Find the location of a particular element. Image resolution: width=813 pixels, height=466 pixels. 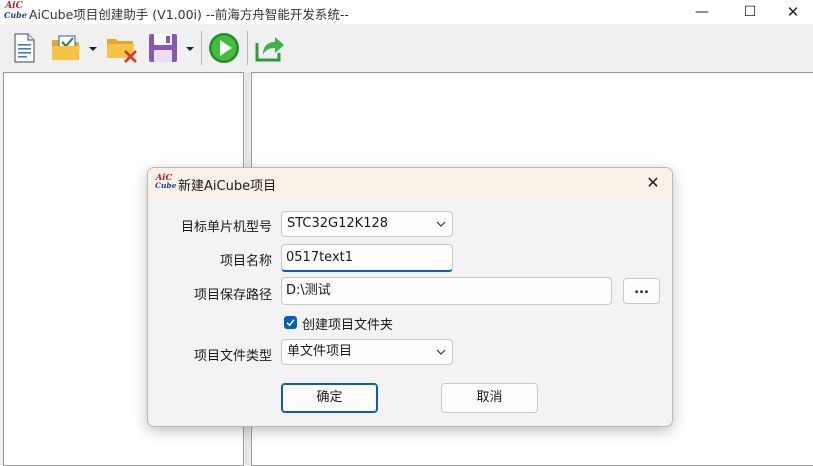

mcu-model-select: STC32G12K128 is located at coordinates (367, 224).